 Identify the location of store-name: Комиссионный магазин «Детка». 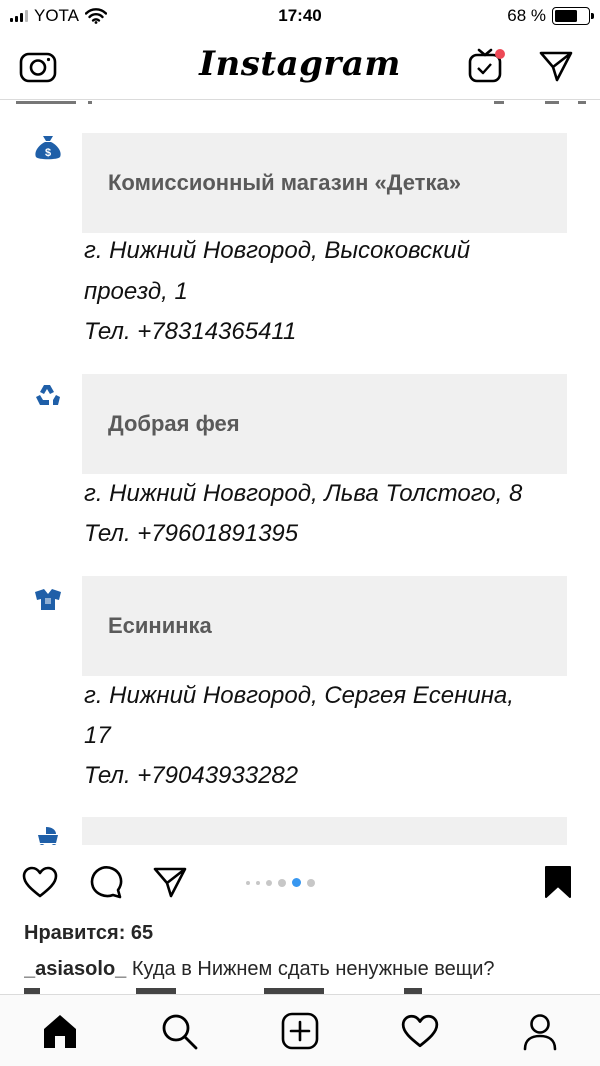
(284, 182).